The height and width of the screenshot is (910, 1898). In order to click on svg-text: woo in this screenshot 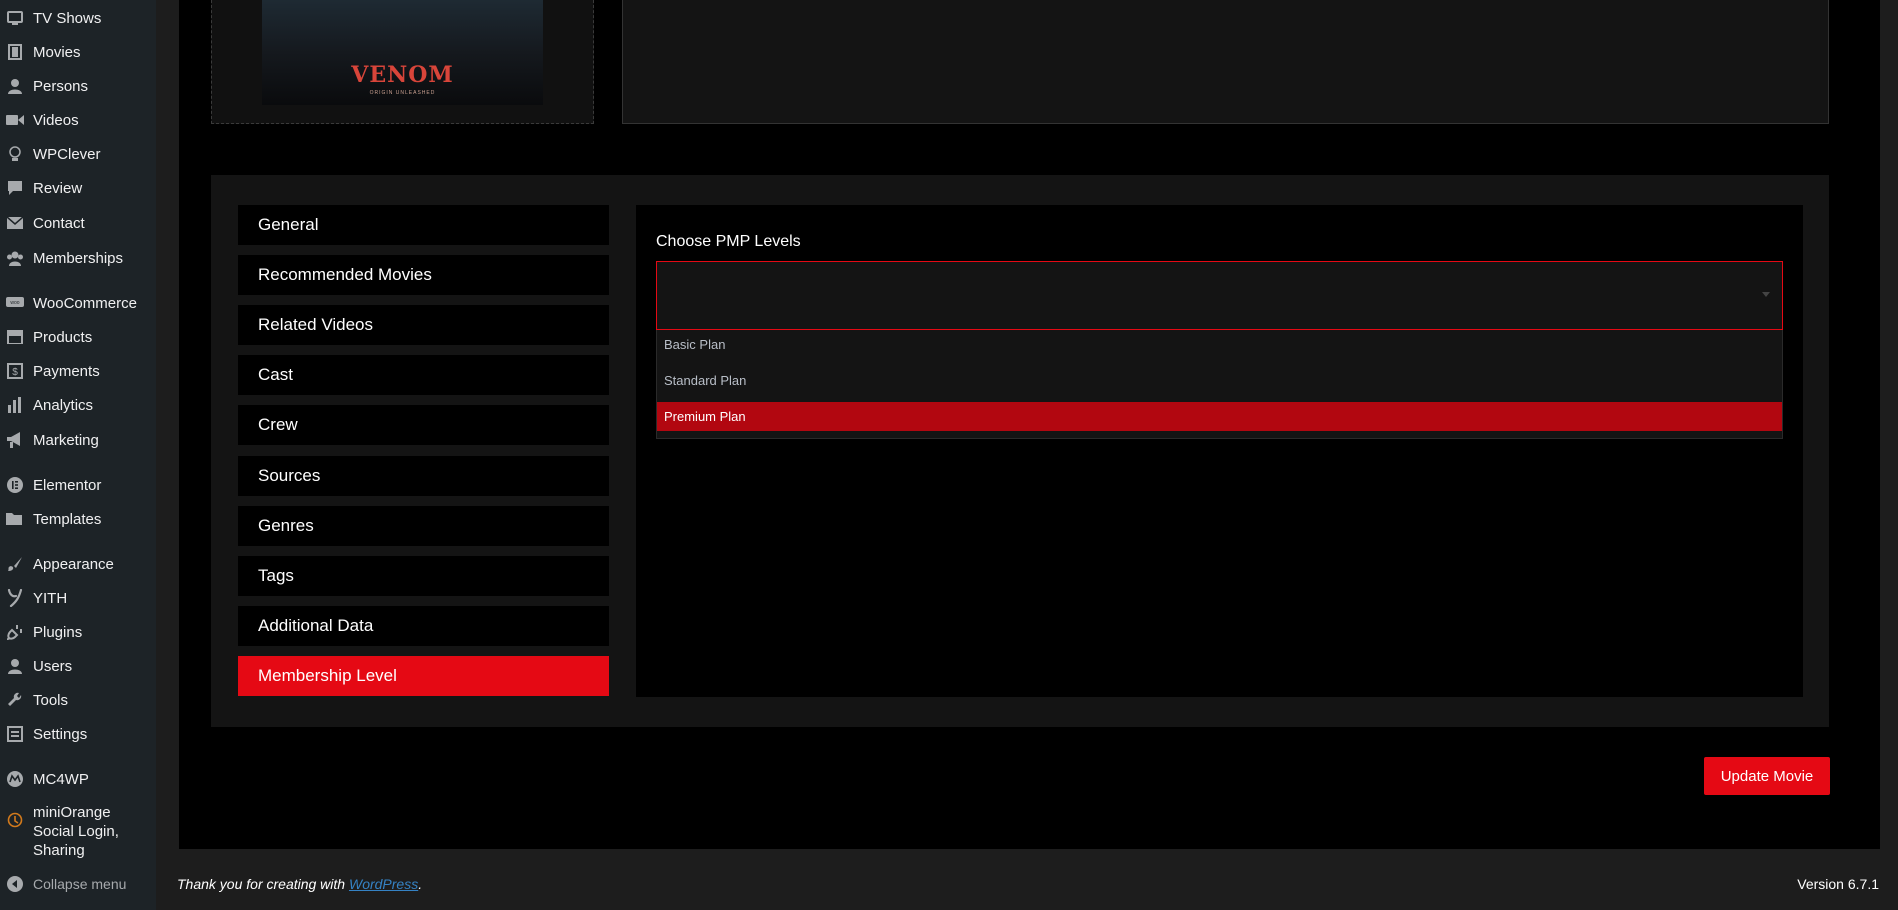, I will do `click(14, 303)`.